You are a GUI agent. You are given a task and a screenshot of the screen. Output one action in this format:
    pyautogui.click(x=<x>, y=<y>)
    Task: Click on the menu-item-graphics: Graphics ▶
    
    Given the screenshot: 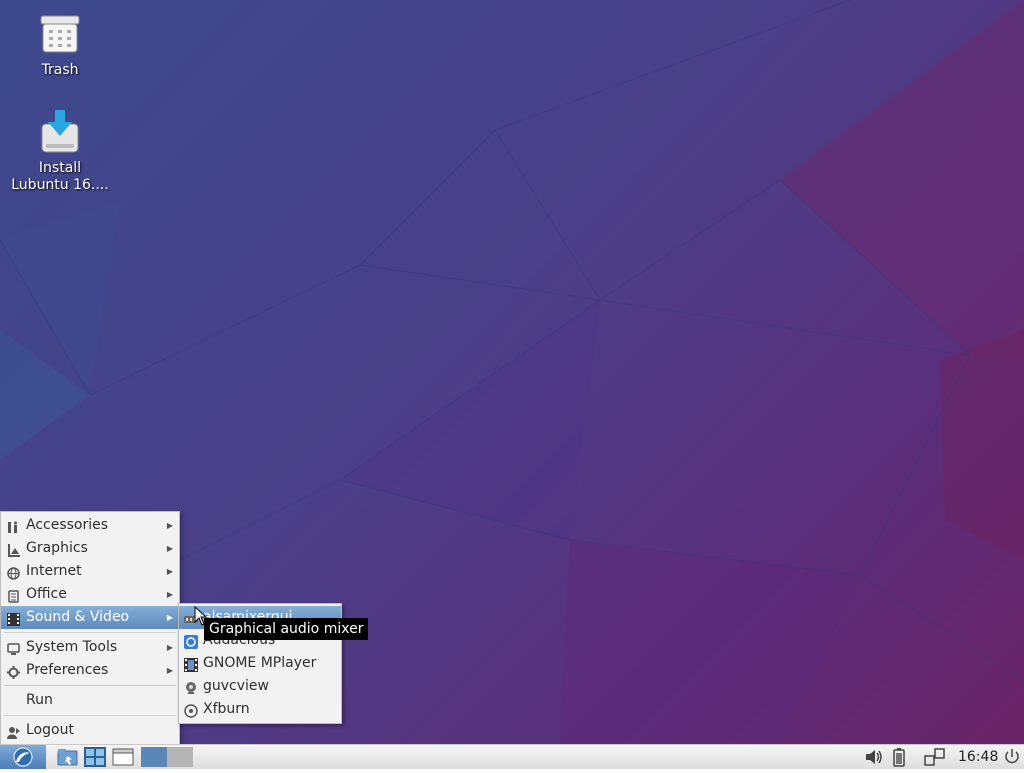 What is the action you would take?
    pyautogui.click(x=90, y=548)
    